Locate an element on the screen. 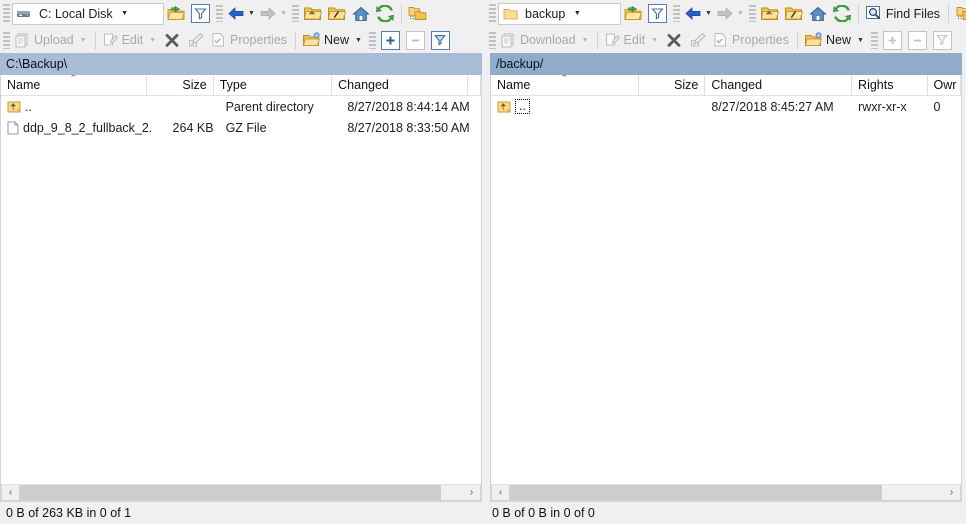  left-back-button: ▼ is located at coordinates (241, 13).